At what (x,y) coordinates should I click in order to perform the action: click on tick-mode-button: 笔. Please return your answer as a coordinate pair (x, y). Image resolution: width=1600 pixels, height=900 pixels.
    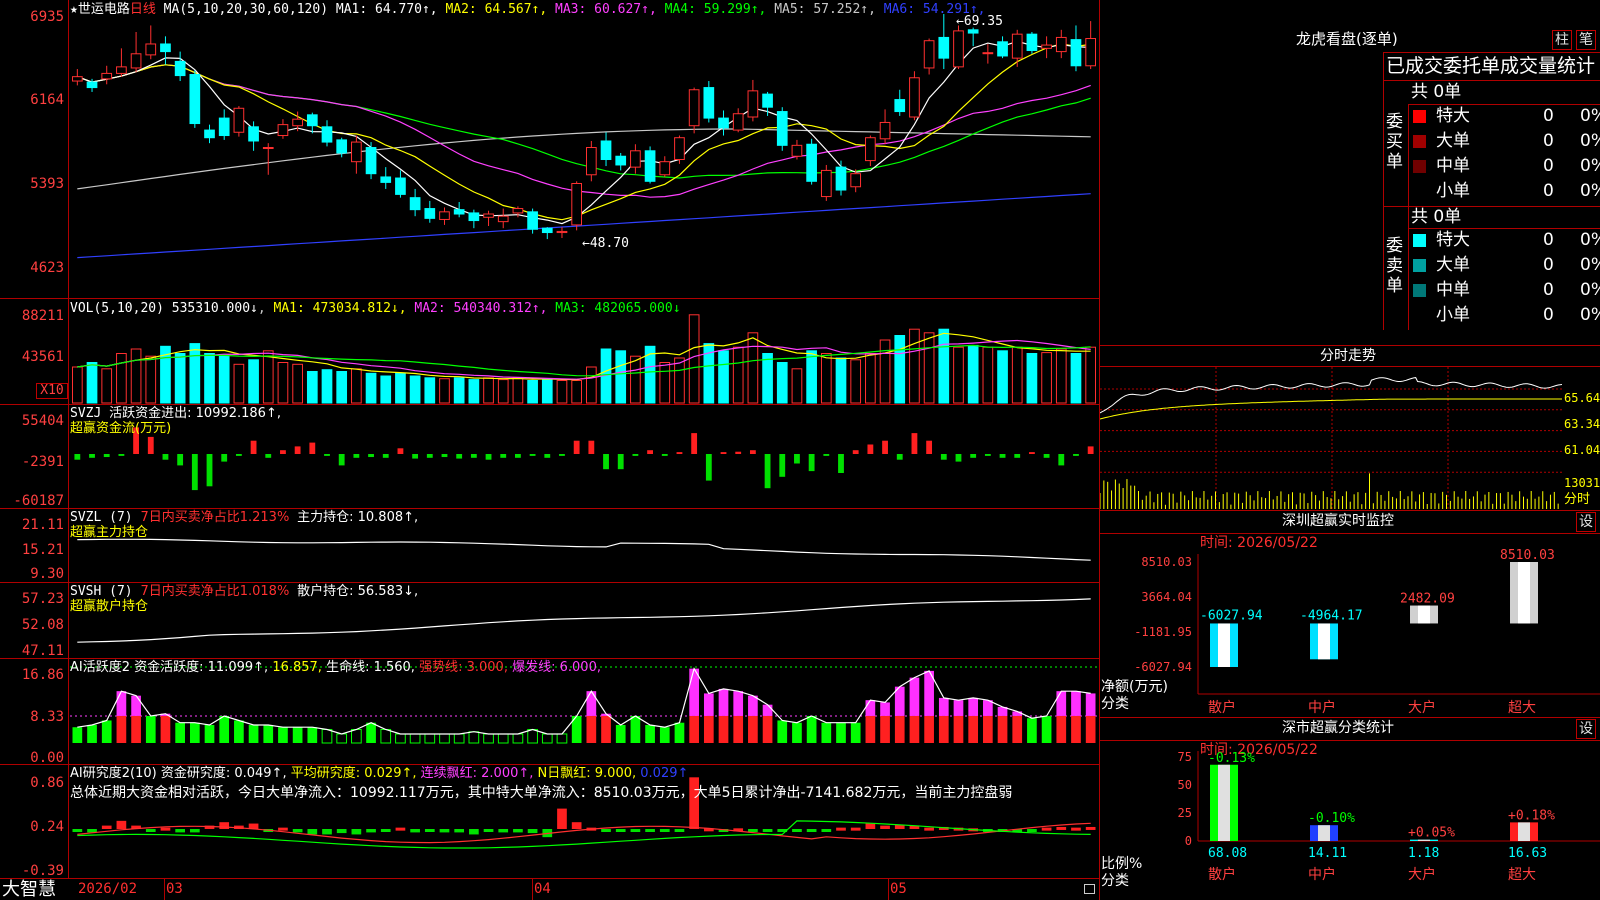
    Looking at the image, I should click on (1586, 40).